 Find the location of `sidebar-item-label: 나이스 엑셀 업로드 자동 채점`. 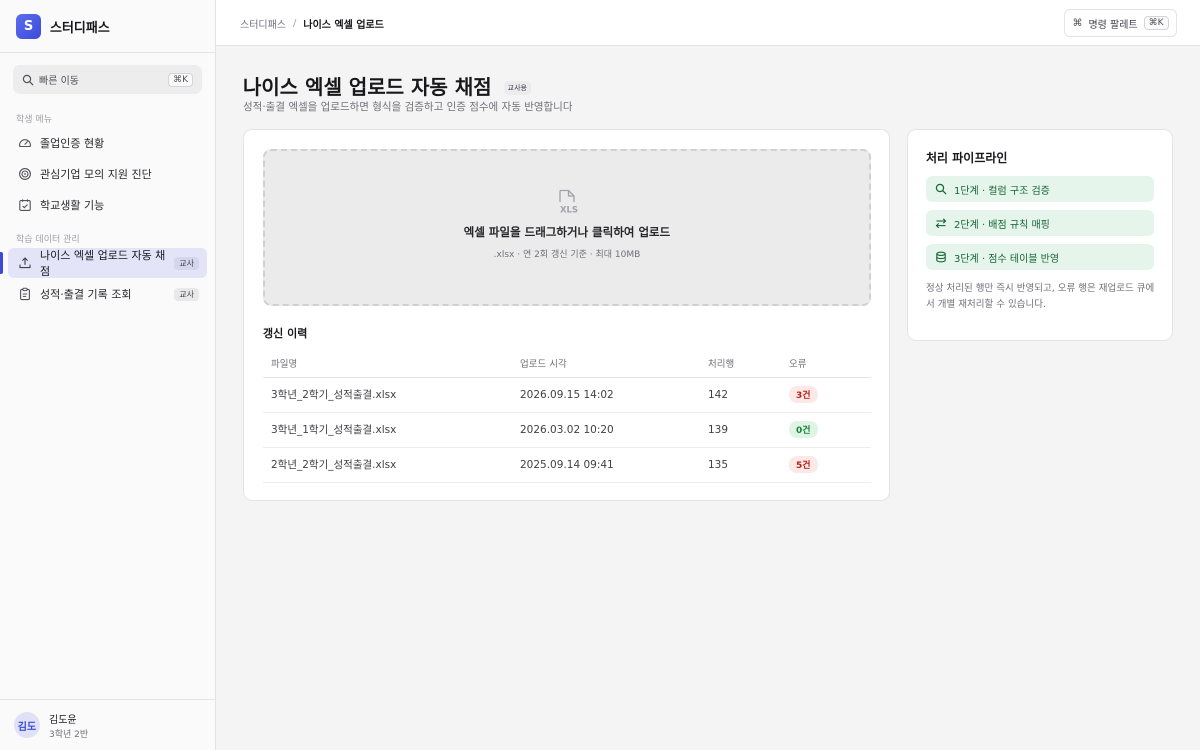

sidebar-item-label: 나이스 엑셀 업로드 자동 채점 is located at coordinates (103, 263).